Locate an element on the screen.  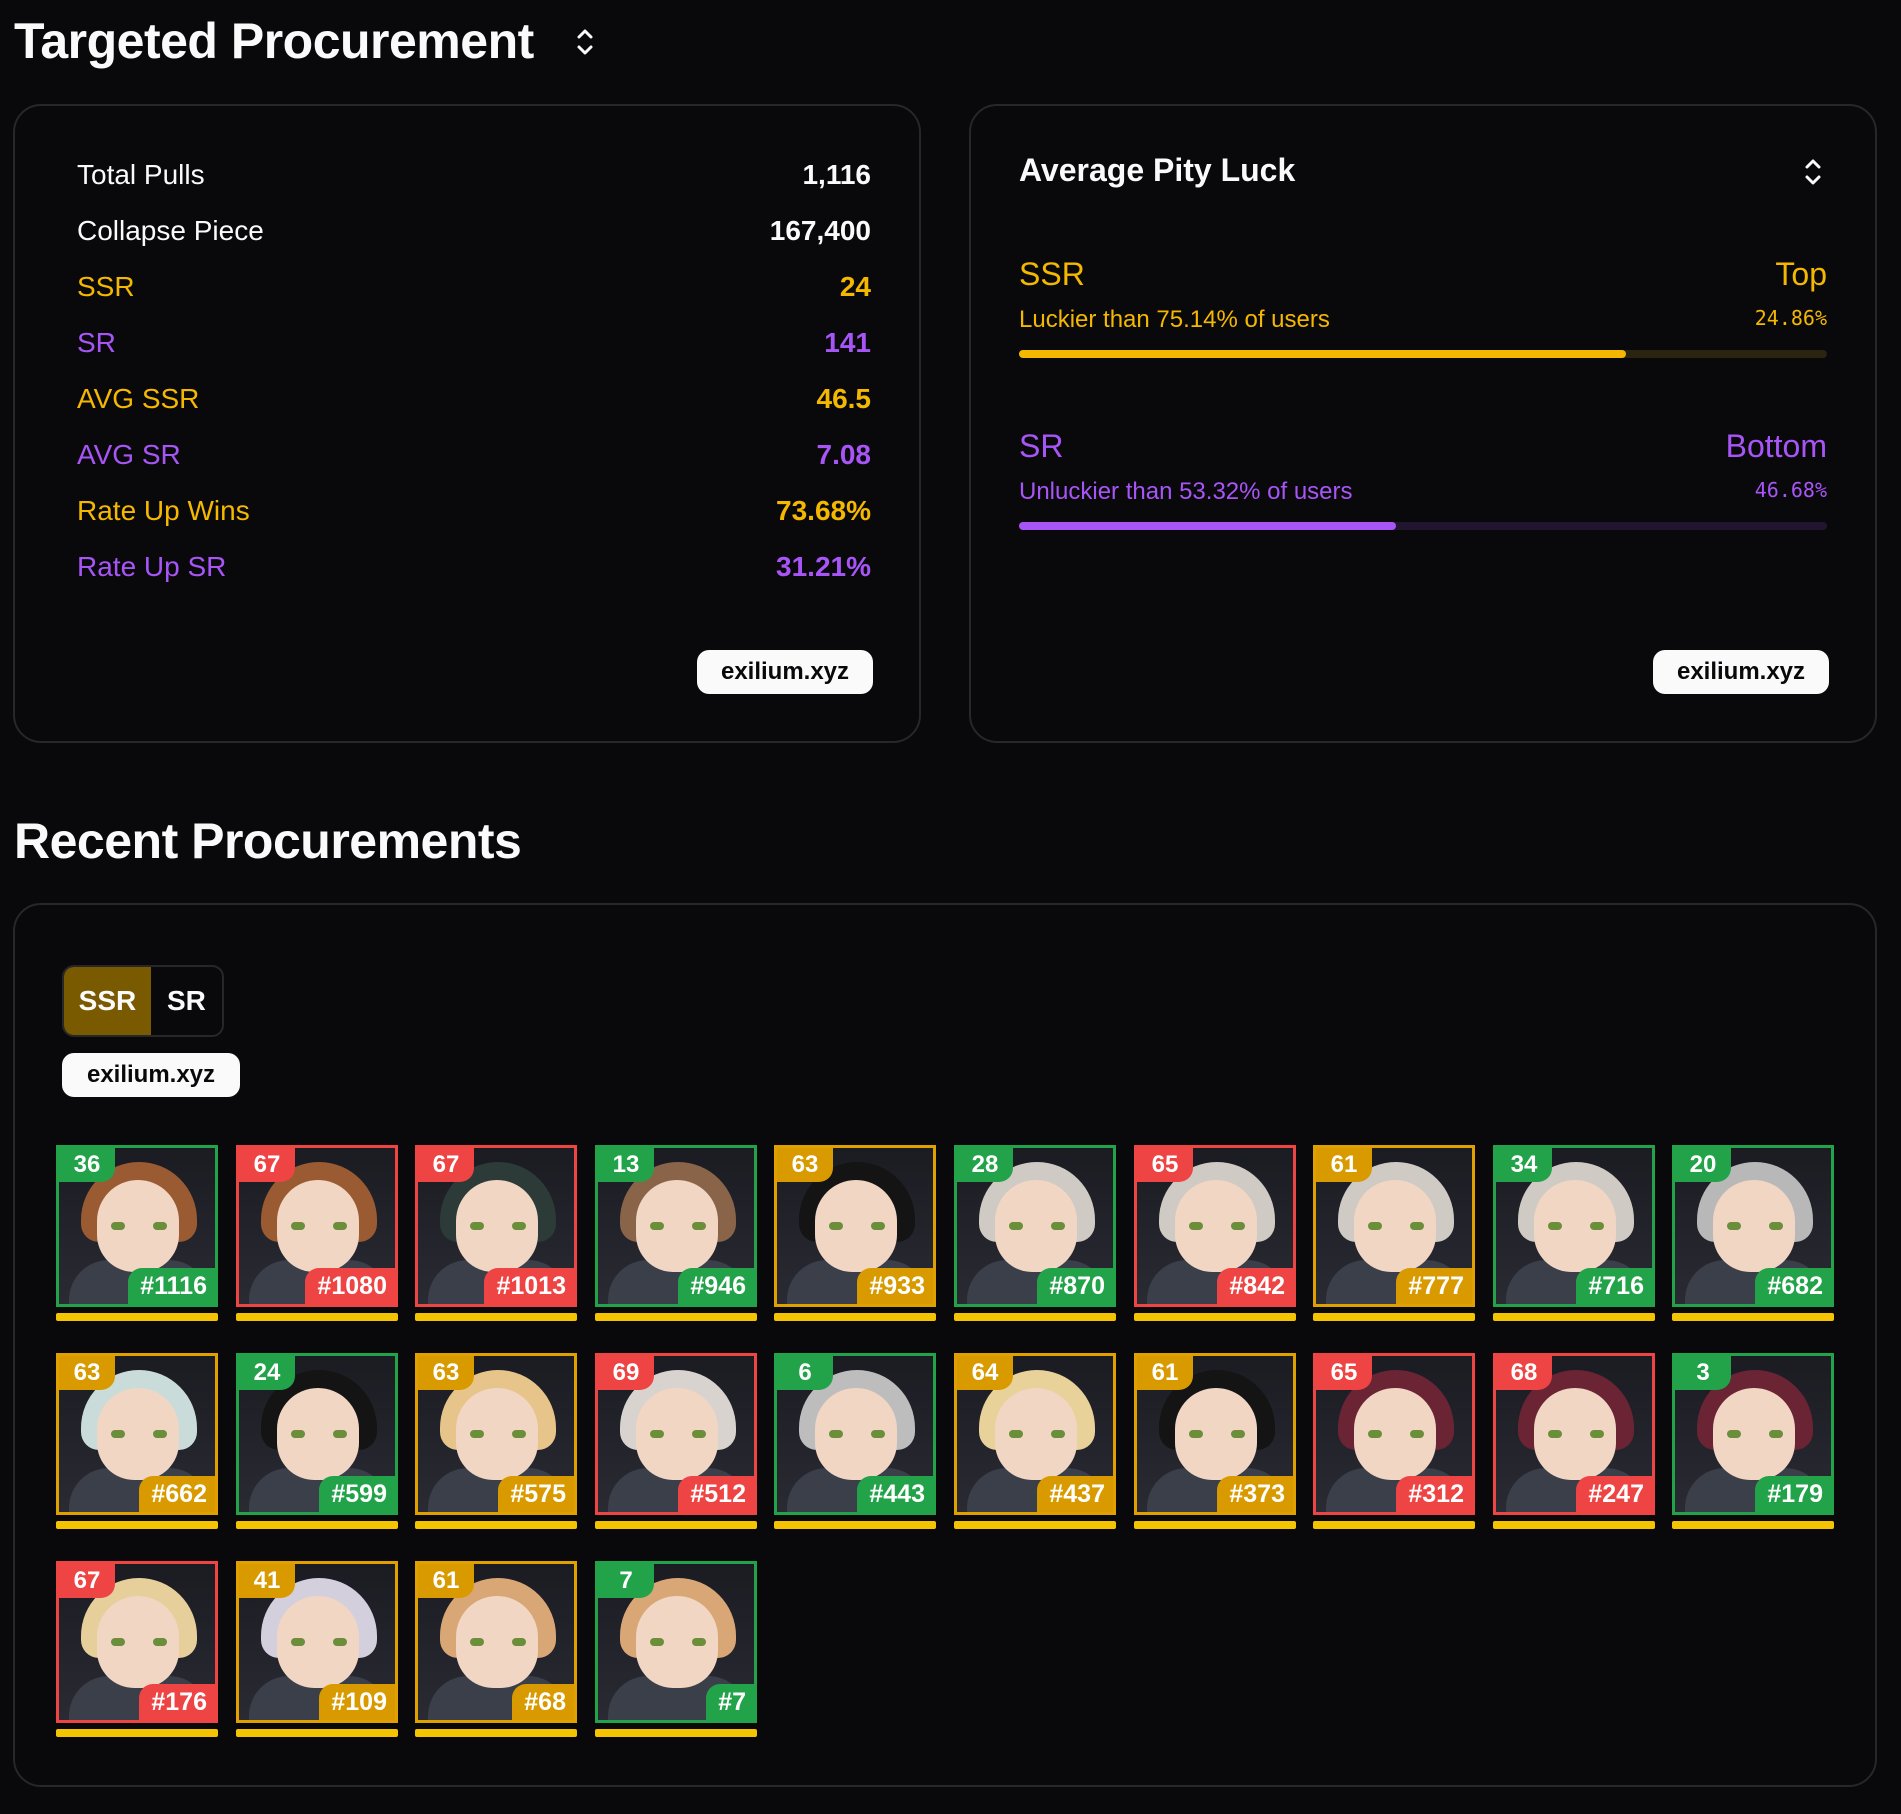
pull-card: 68 #247 is located at coordinates (1574, 1441).